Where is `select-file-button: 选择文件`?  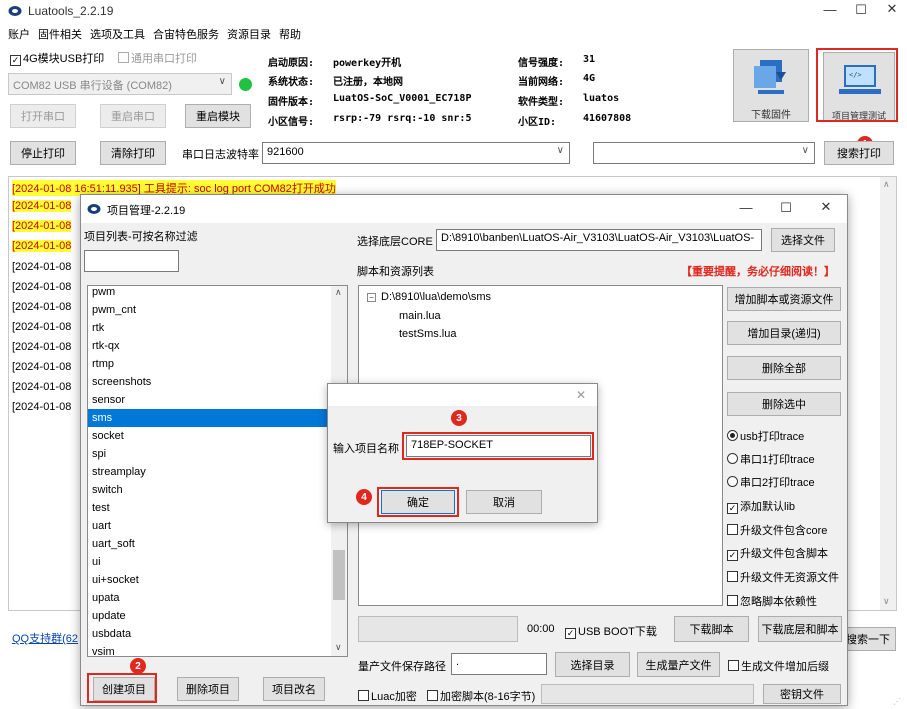 select-file-button: 选择文件 is located at coordinates (803, 240).